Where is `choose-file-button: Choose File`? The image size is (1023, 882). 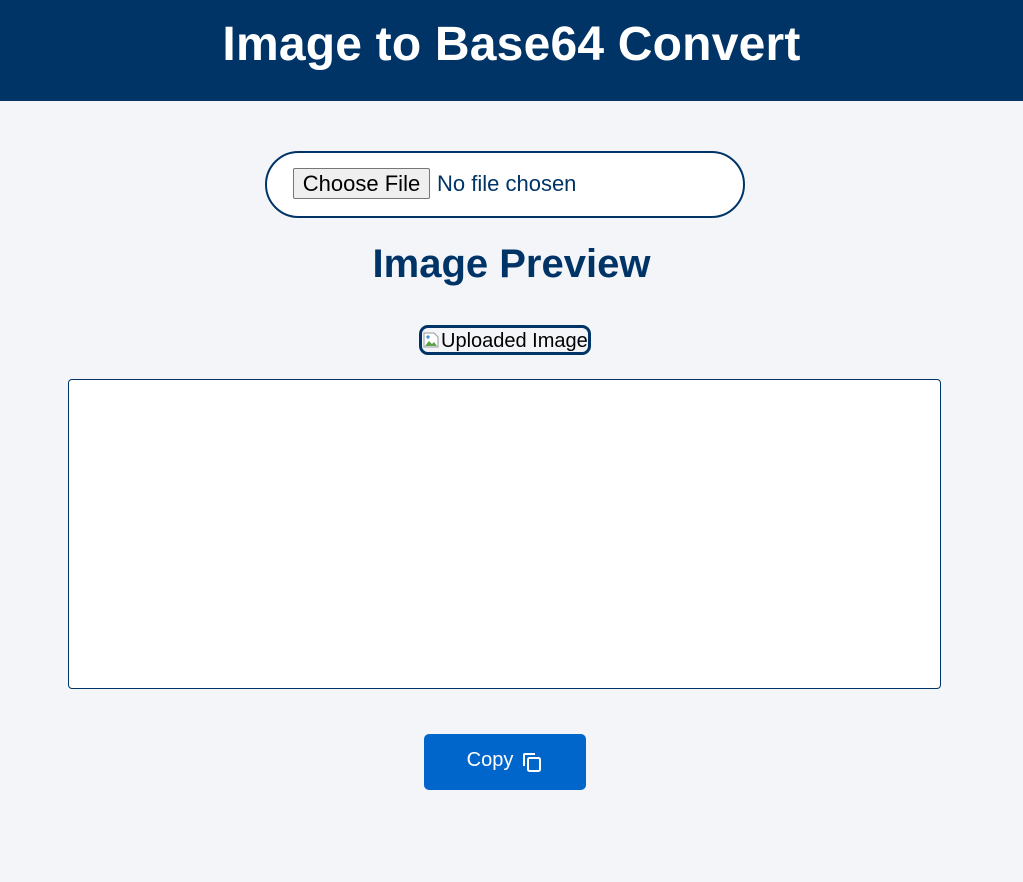
choose-file-button: Choose File is located at coordinates (361, 183).